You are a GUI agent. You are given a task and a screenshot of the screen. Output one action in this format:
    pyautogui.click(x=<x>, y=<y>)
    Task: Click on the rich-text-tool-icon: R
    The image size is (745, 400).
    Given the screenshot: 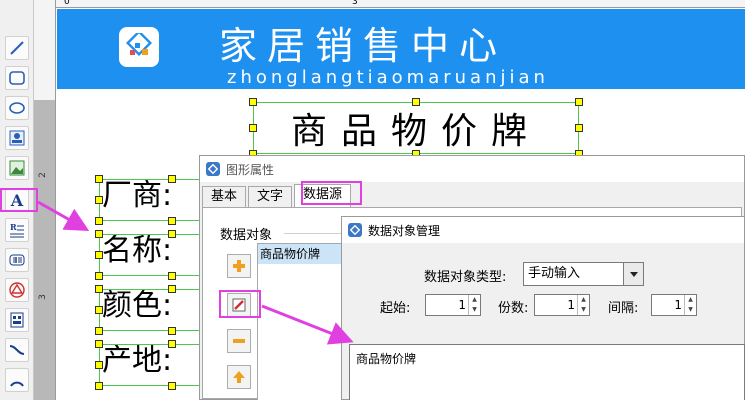 What is the action you would take?
    pyautogui.click(x=17, y=230)
    